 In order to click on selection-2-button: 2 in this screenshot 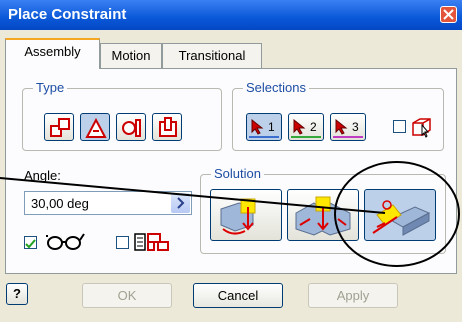, I will do `click(306, 127)`.